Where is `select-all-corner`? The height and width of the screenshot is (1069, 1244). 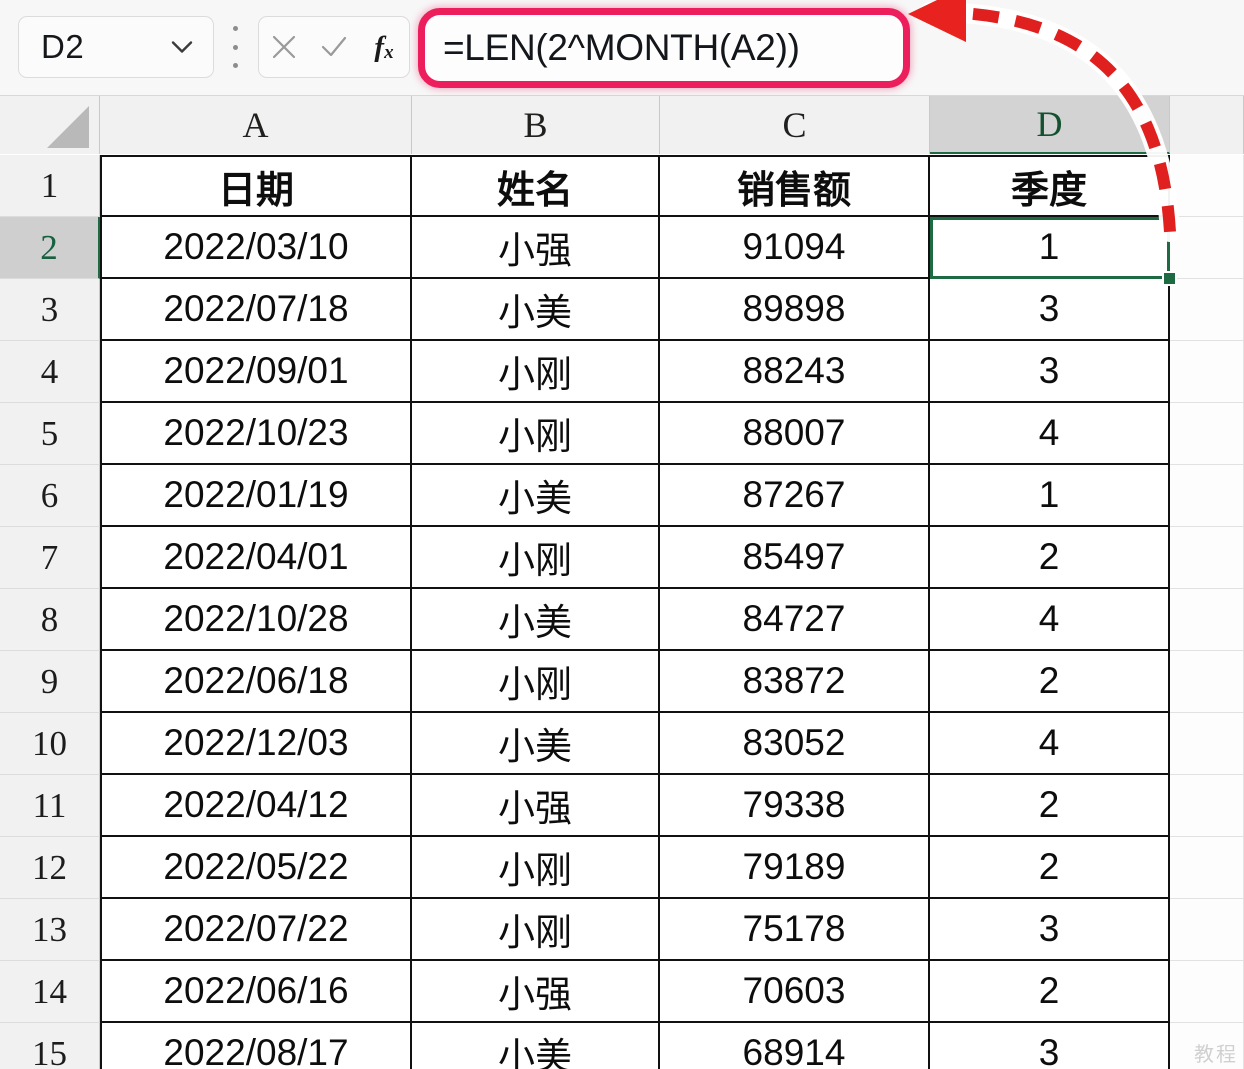 select-all-corner is located at coordinates (50, 125).